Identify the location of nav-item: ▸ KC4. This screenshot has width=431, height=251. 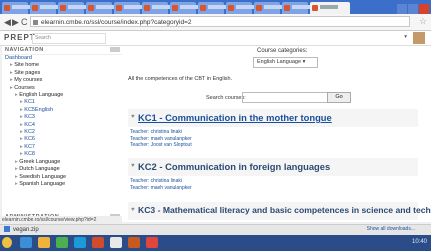
(62, 125).